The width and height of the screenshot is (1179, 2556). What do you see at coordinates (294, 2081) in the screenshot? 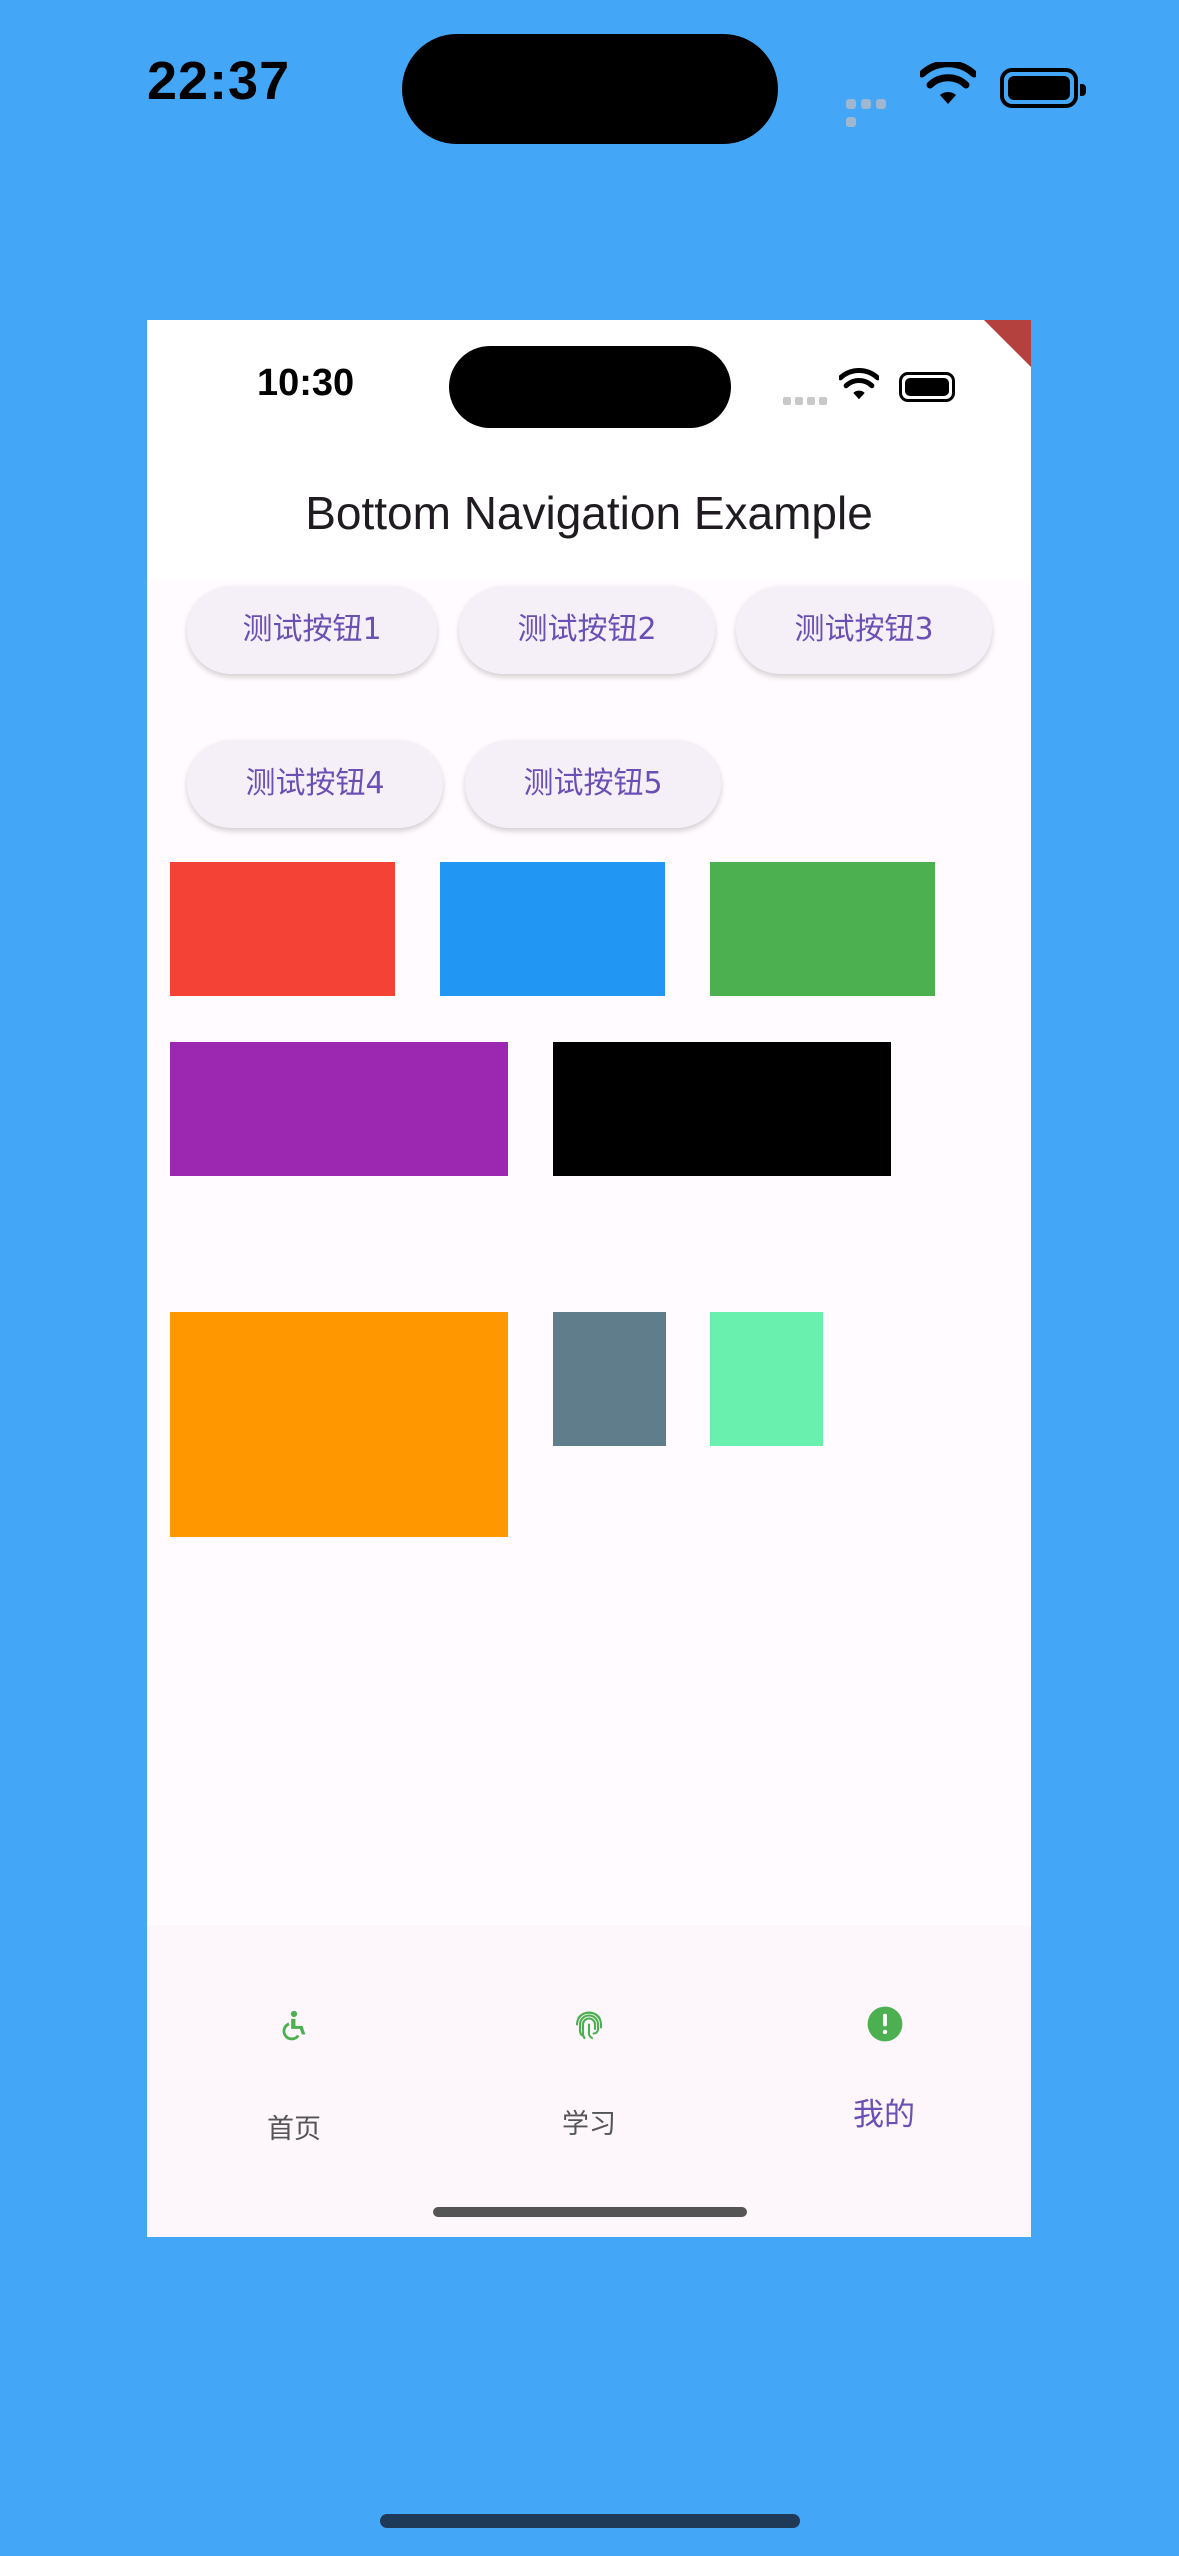
I see `nav-item-home: 首页` at bounding box center [294, 2081].